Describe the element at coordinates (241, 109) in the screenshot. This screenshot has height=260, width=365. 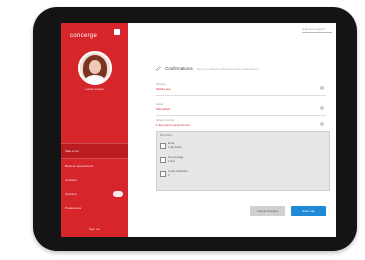
I see `status-field: Status Scheduled` at that location.